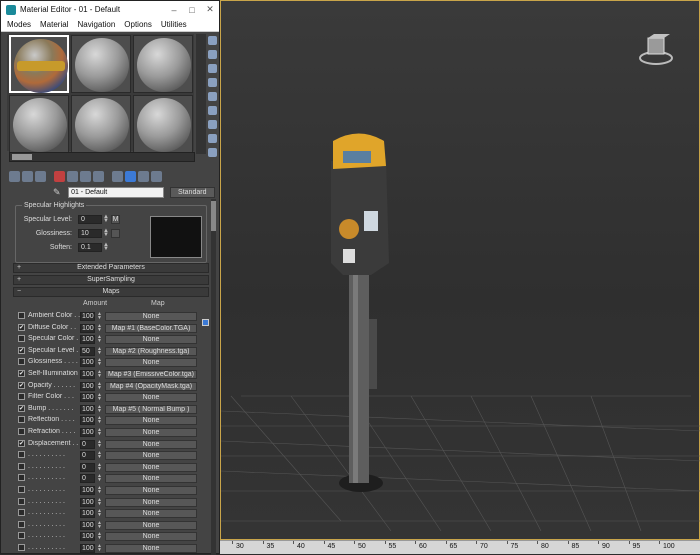 The height and width of the screenshot is (555, 700). Describe the element at coordinates (212, 54) in the screenshot. I see `backlight-icon` at that location.